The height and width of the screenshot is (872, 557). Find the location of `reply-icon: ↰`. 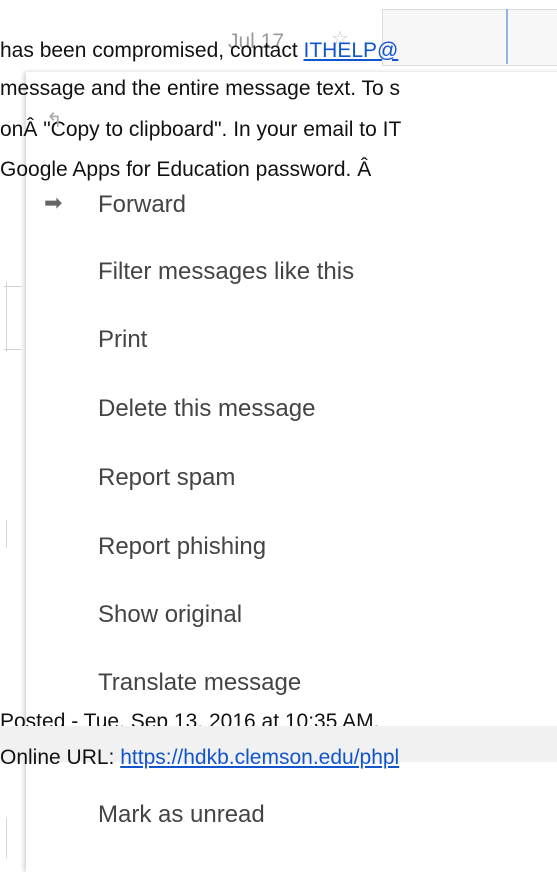

reply-icon: ↰ is located at coordinates (54, 120).